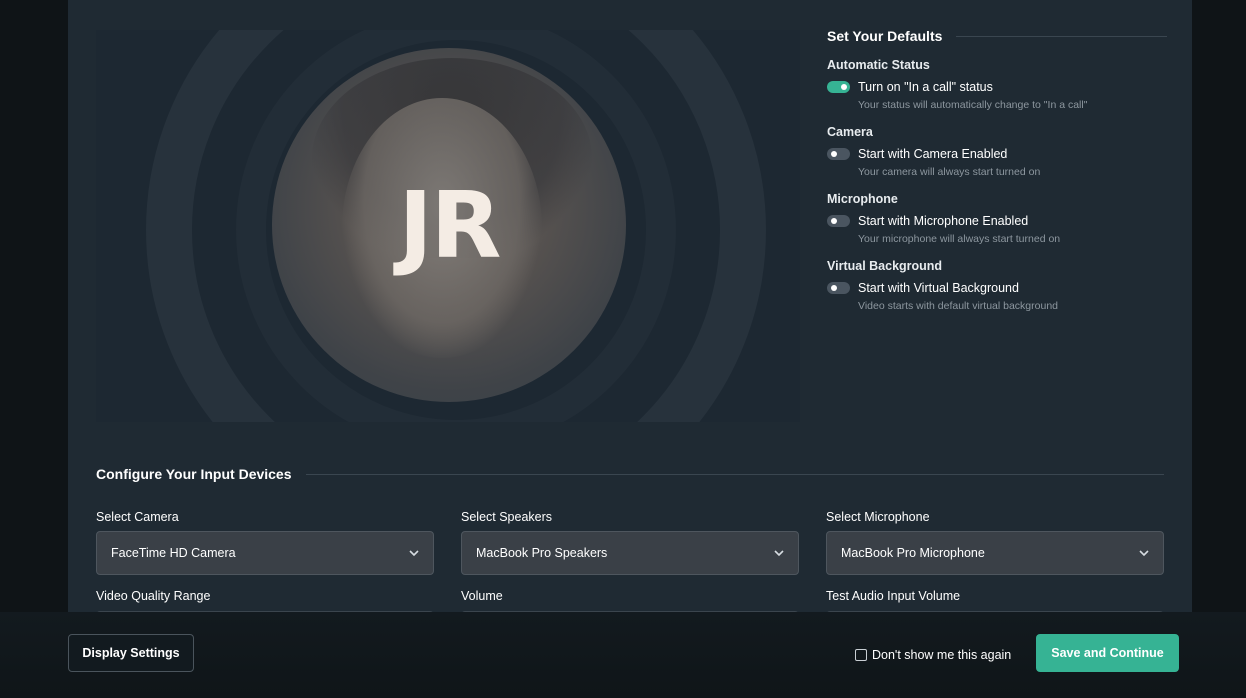  Describe the element at coordinates (838, 288) in the screenshot. I see `virtual-background-toggle` at that location.